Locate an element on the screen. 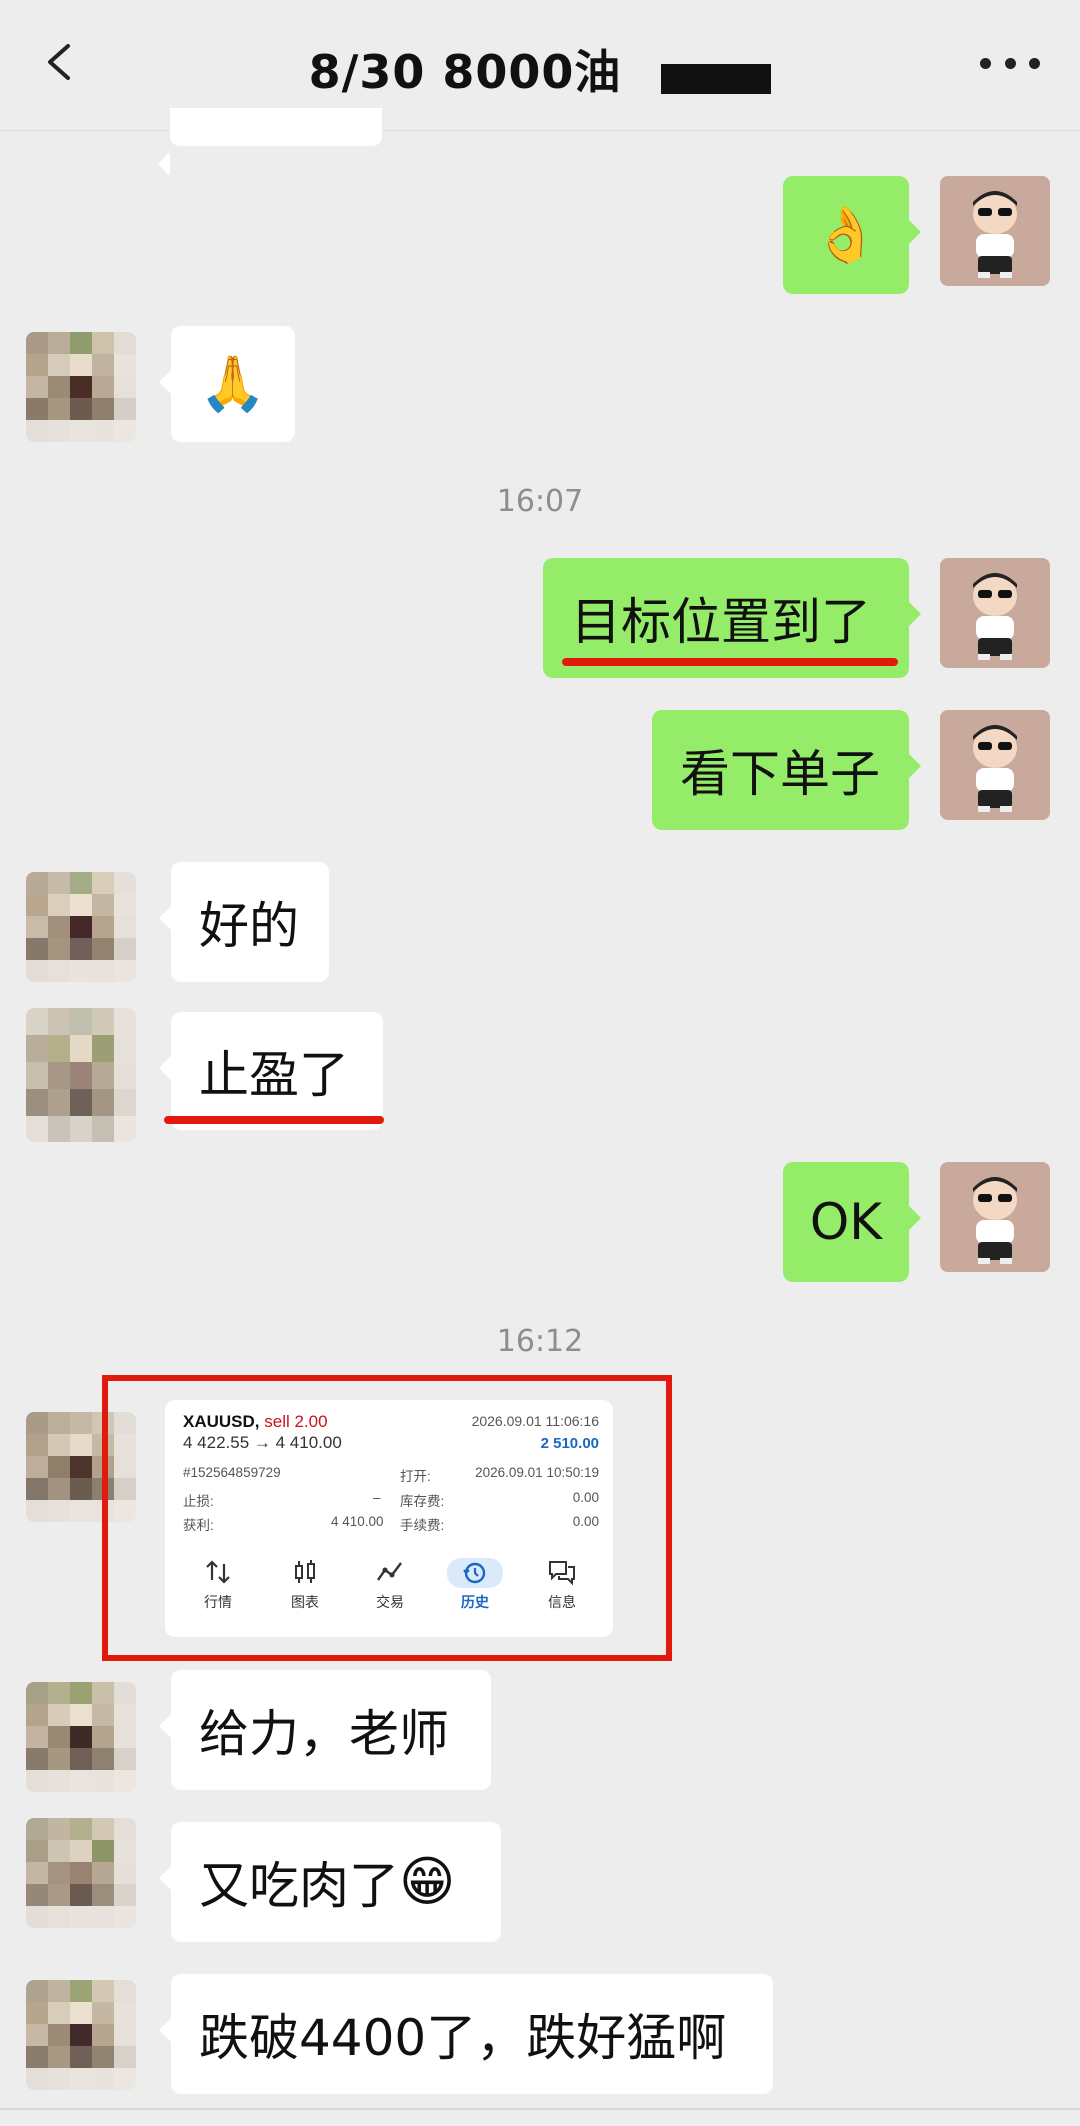 This screenshot has height=2126, width=1080. message-bubble-outgoing: 👌 is located at coordinates (852, 235).